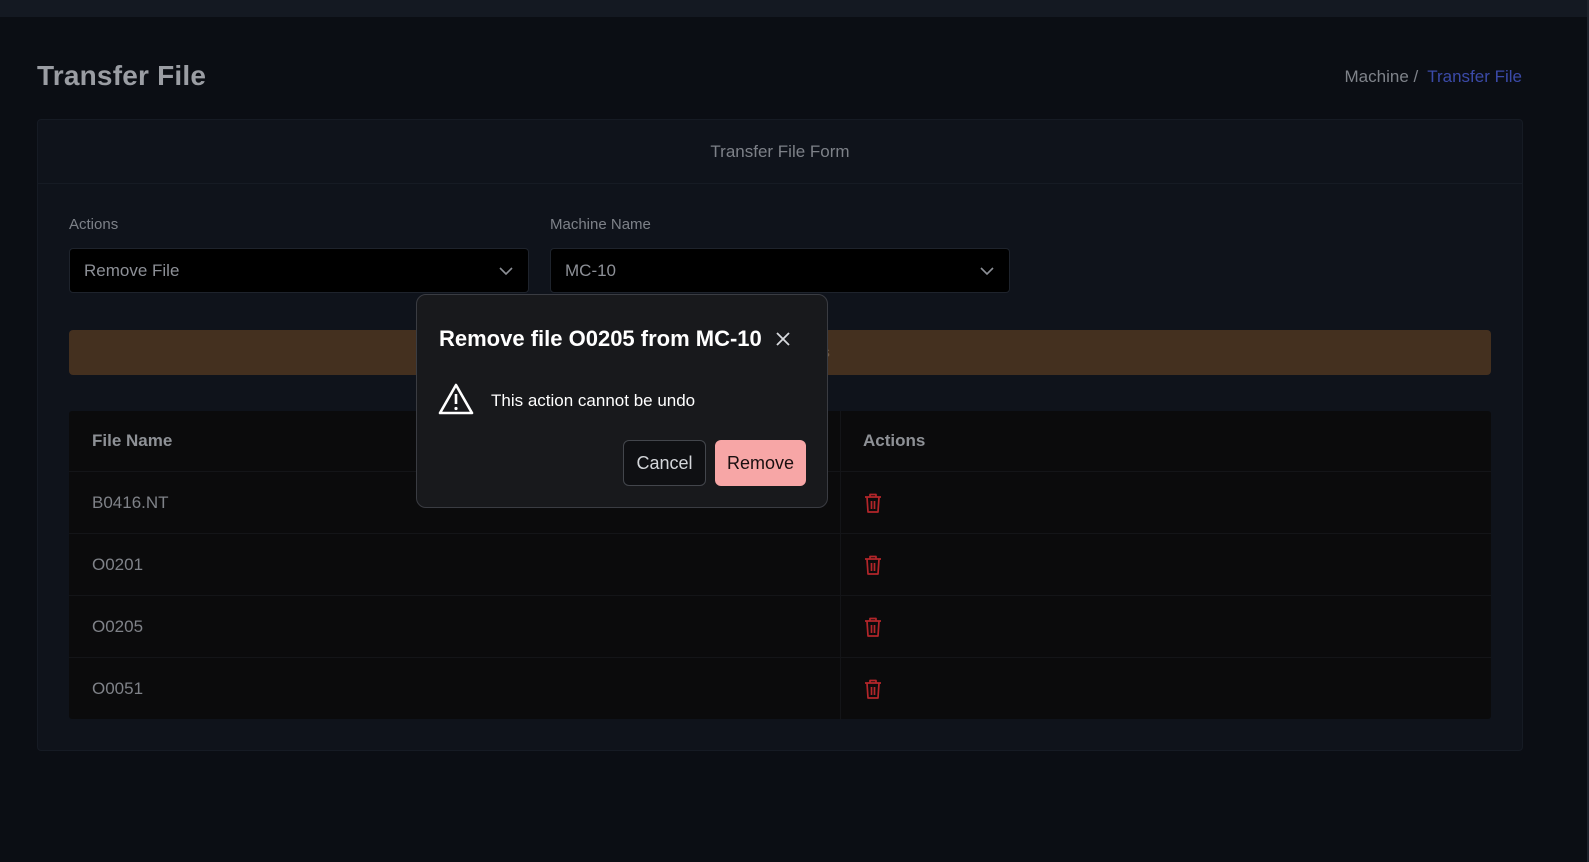 The height and width of the screenshot is (862, 1589). I want to click on breadcrumb-machine: Machine /, so click(1382, 77).